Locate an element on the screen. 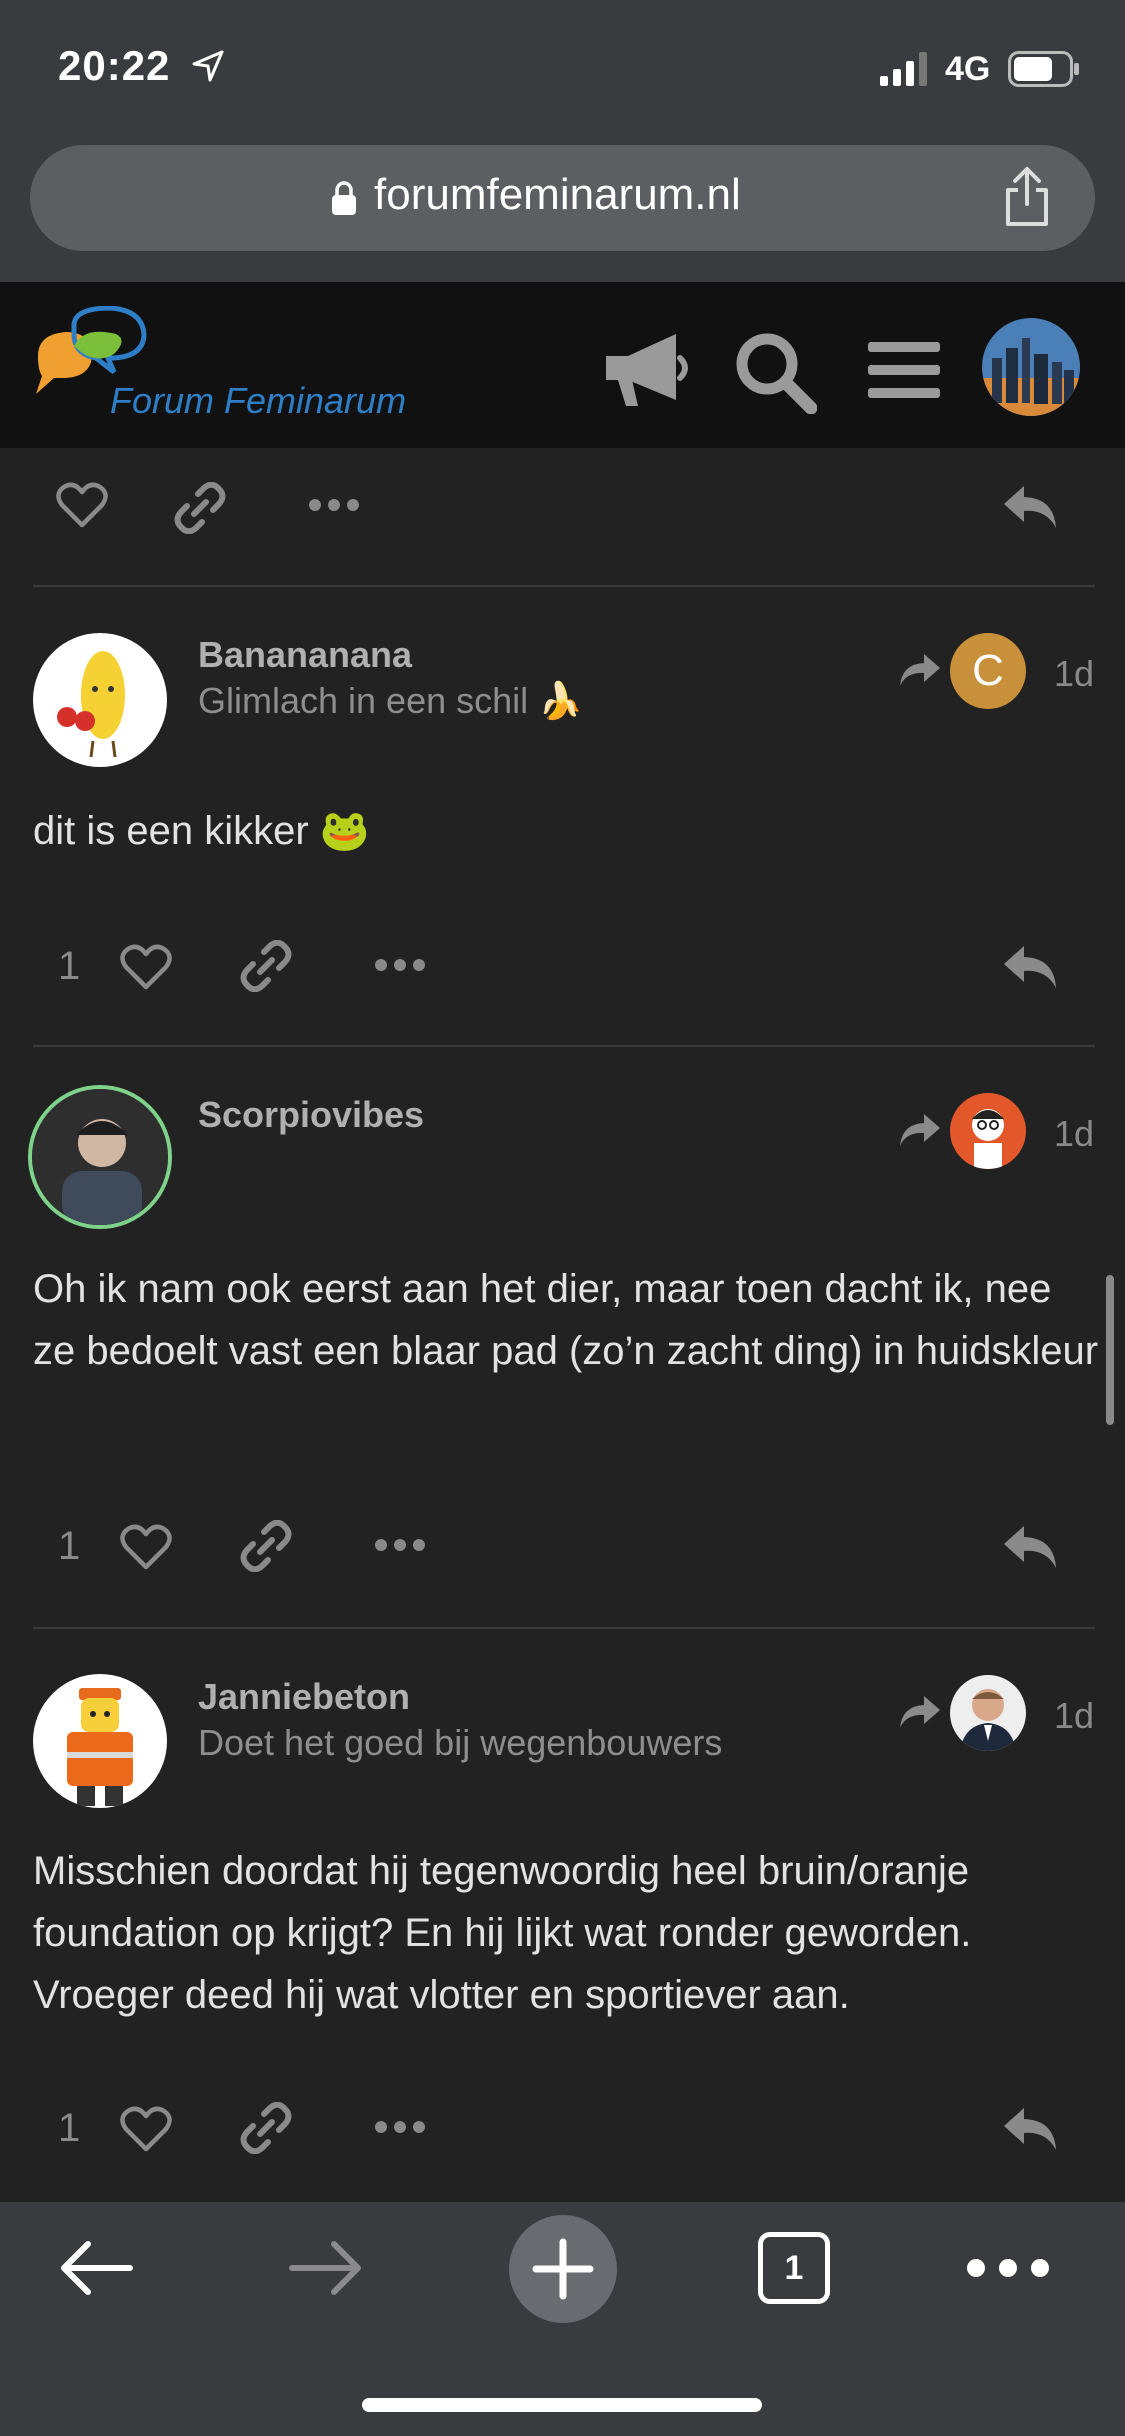 This screenshot has height=2436, width=1125. signal-icon is located at coordinates (903, 69).